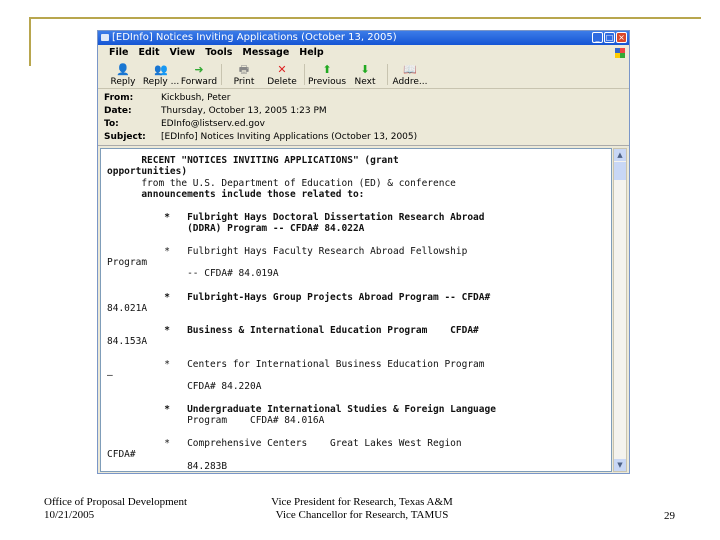 This screenshot has width=720, height=540. What do you see at coordinates (127, 341) in the screenshot?
I see `body-line: 84.153A` at bounding box center [127, 341].